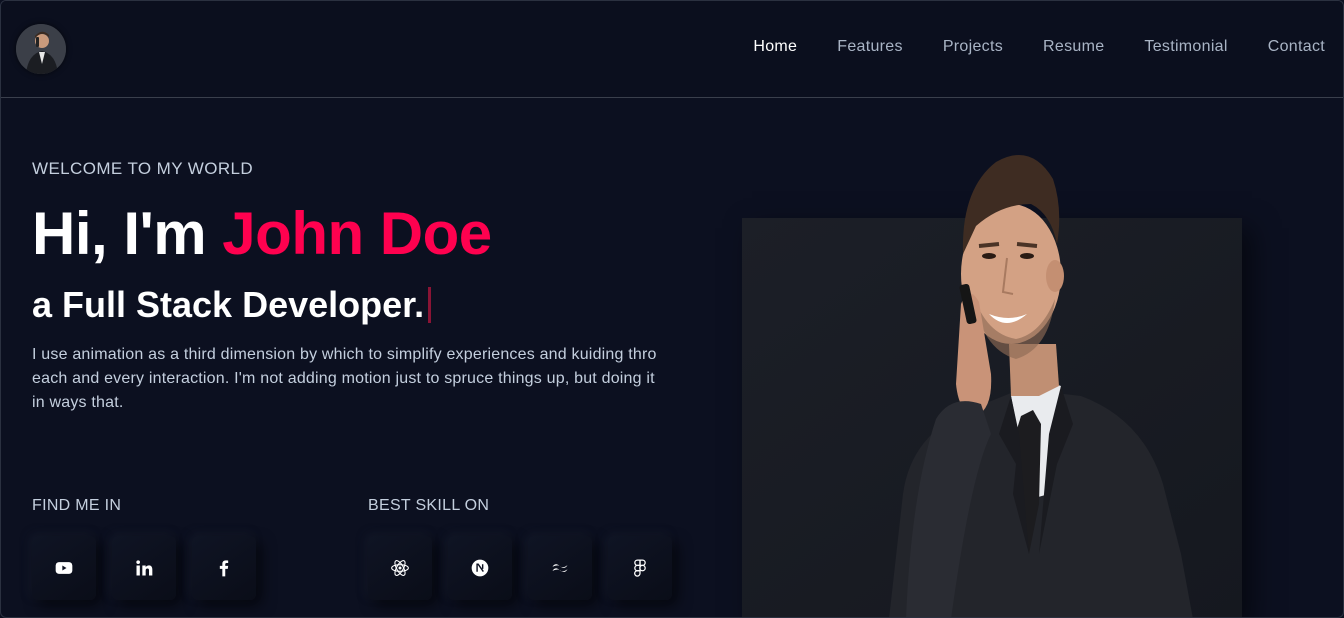 This screenshot has width=1344, height=618. What do you see at coordinates (870, 47) in the screenshot?
I see `nav-features: Features` at bounding box center [870, 47].